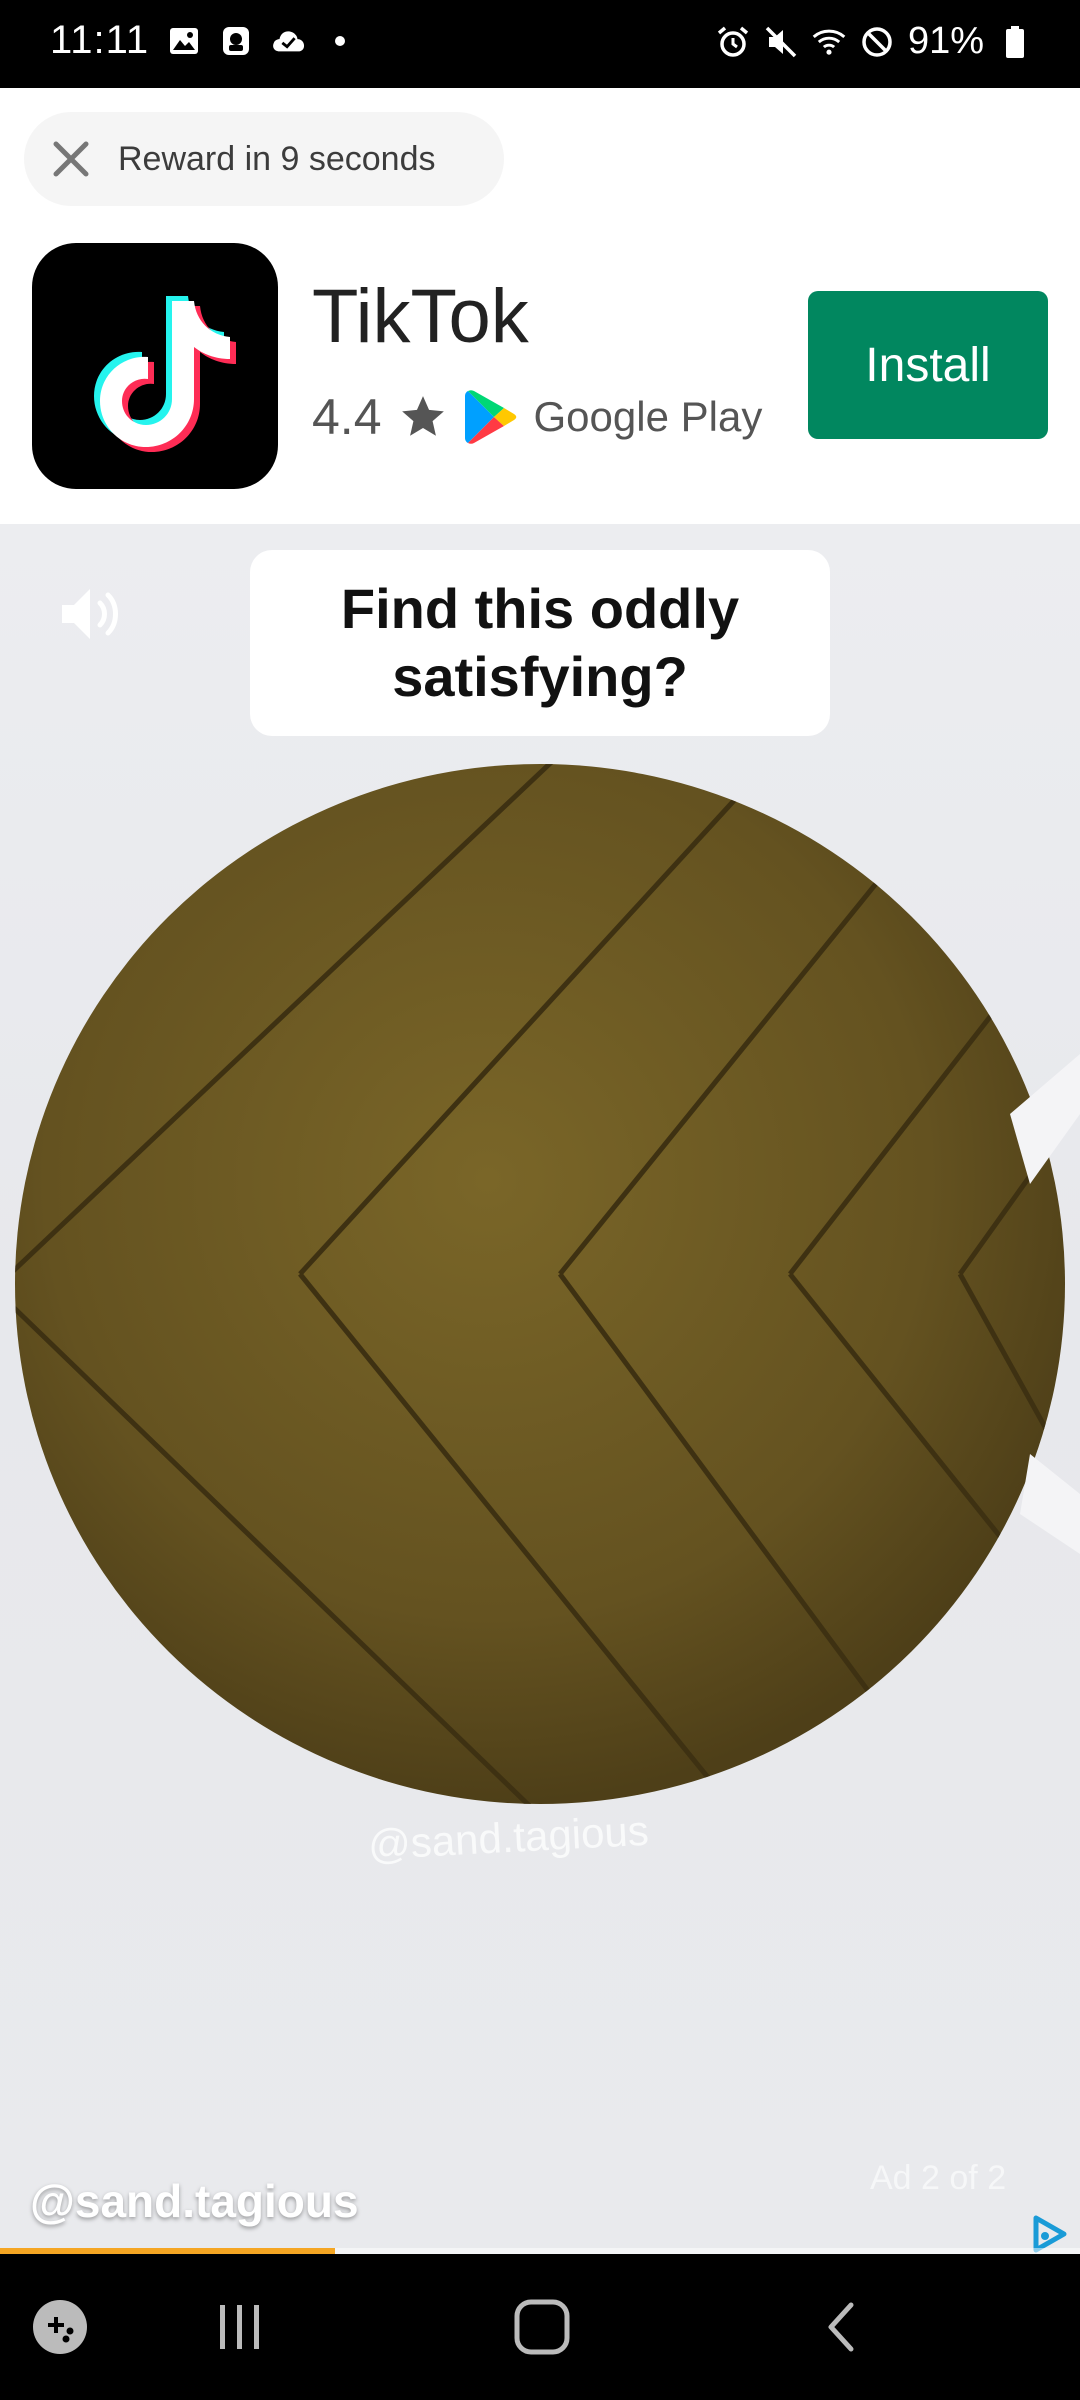 The height and width of the screenshot is (2400, 1080). I want to click on sound-toggle-button, so click(91, 614).